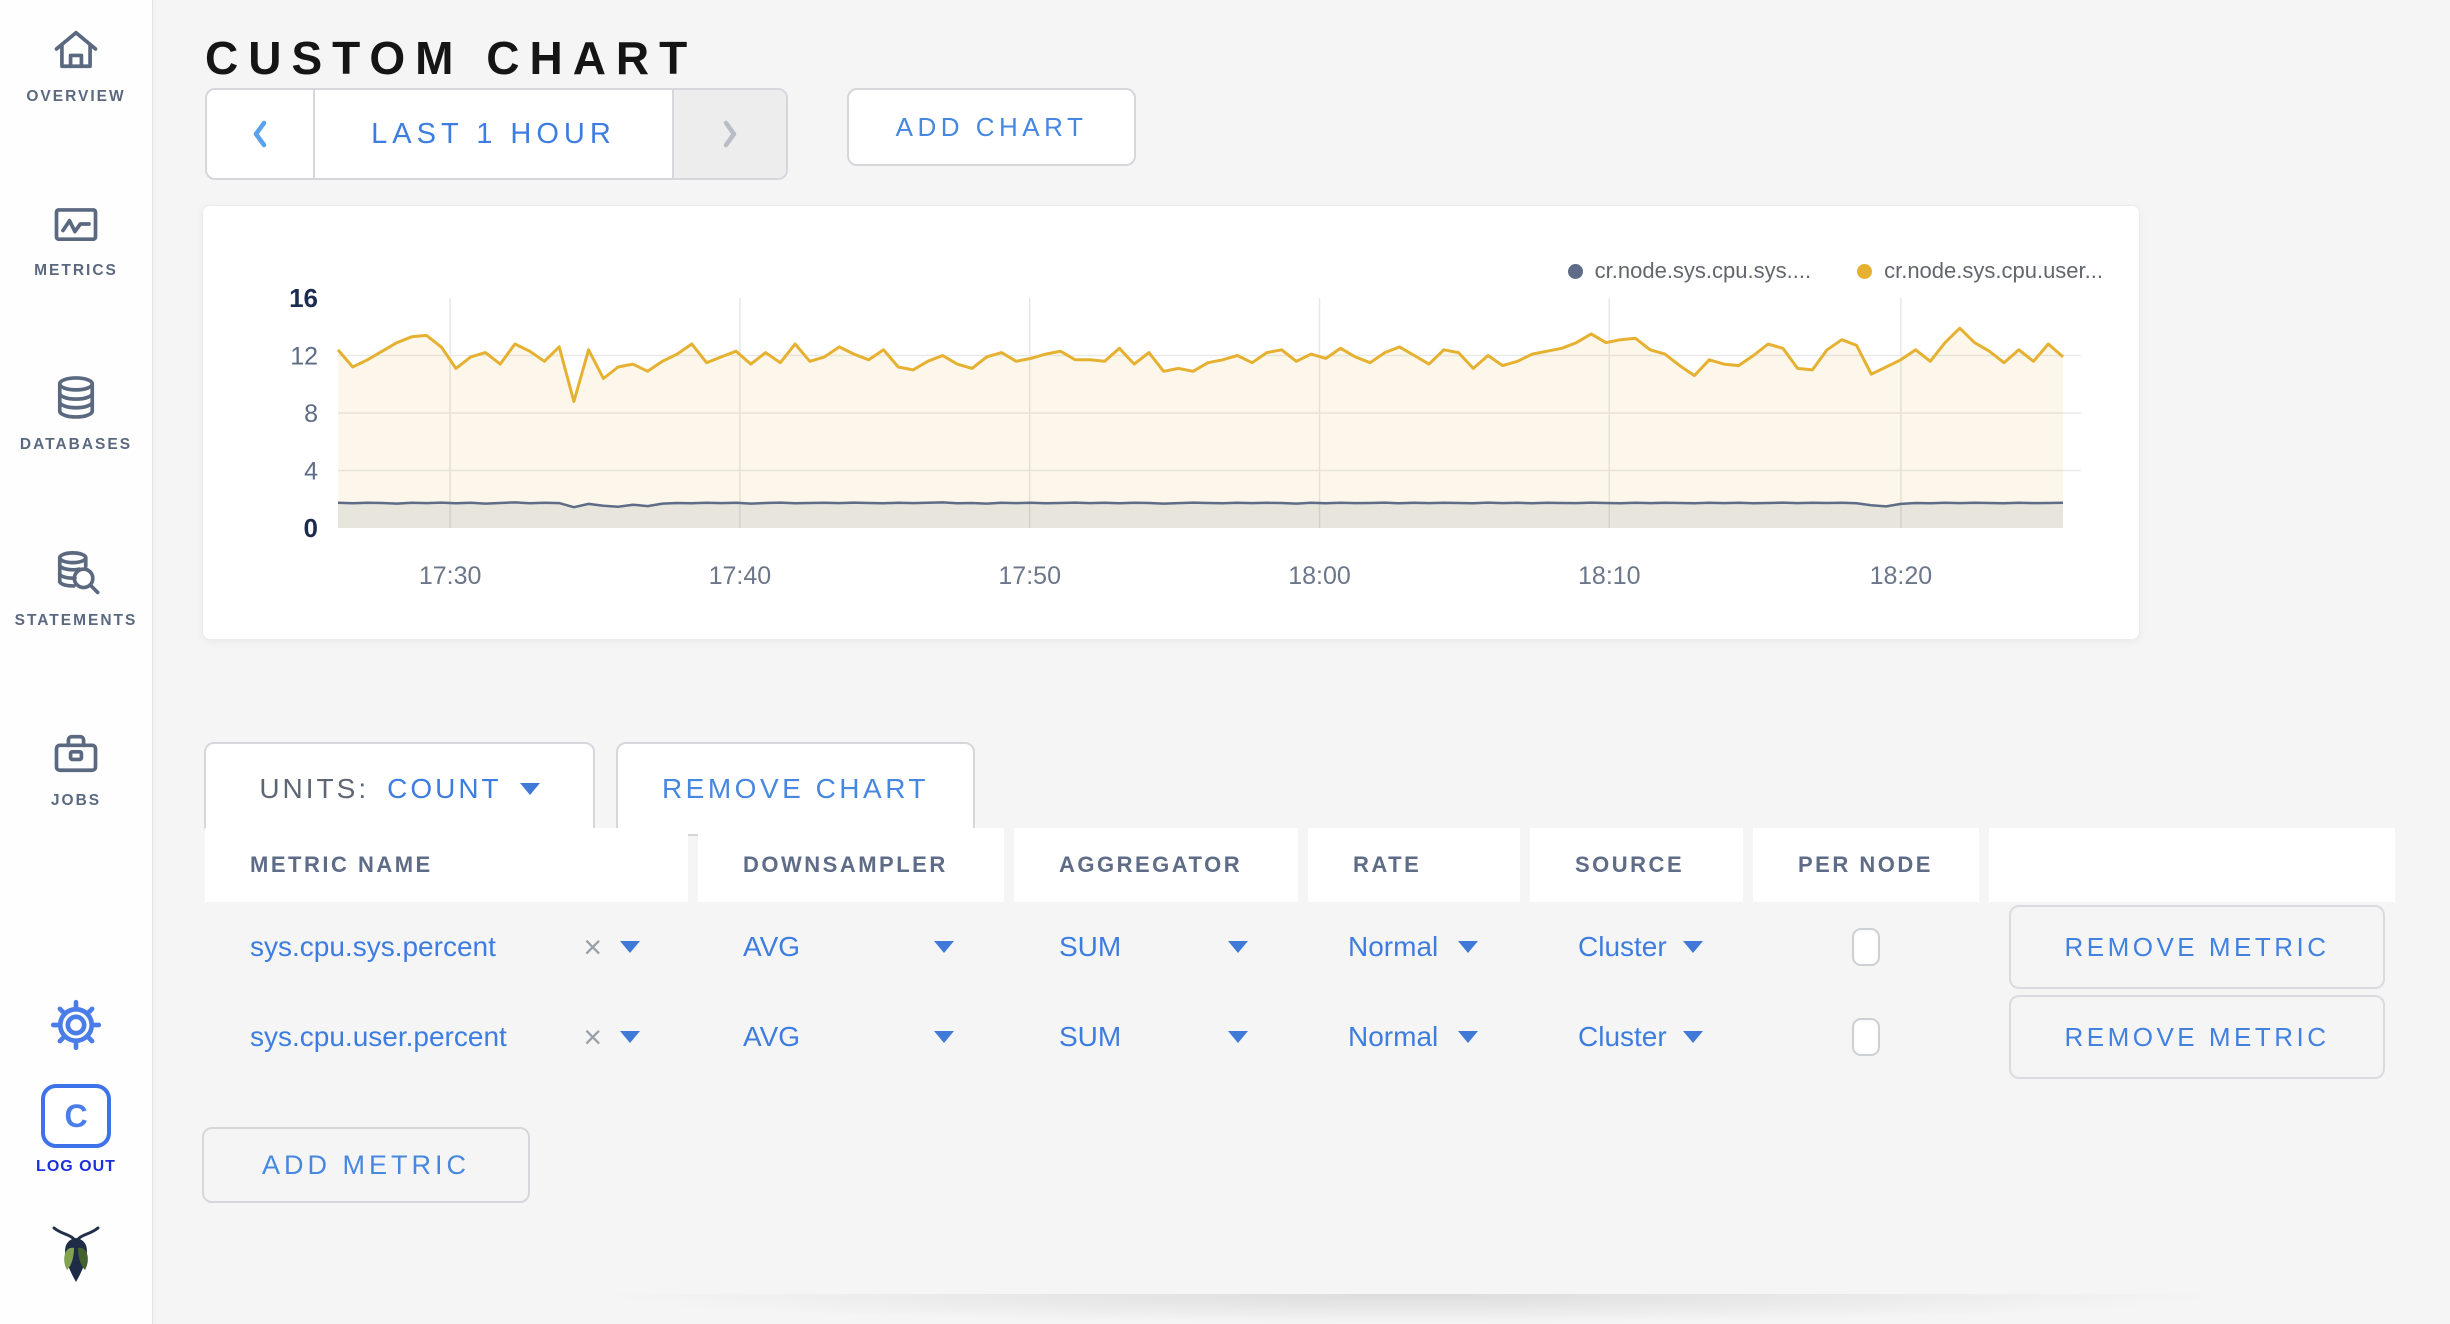 The width and height of the screenshot is (2450, 1324). I want to click on column-header-downsampler: DOWNSAMPLER, so click(851, 865).